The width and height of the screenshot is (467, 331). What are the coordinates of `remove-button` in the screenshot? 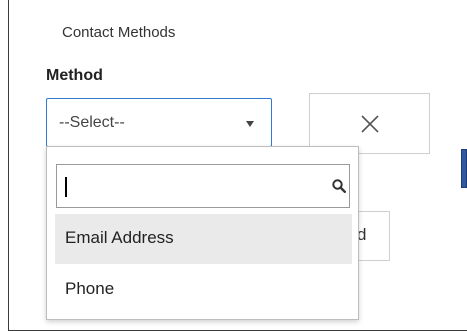 It's located at (369, 123).